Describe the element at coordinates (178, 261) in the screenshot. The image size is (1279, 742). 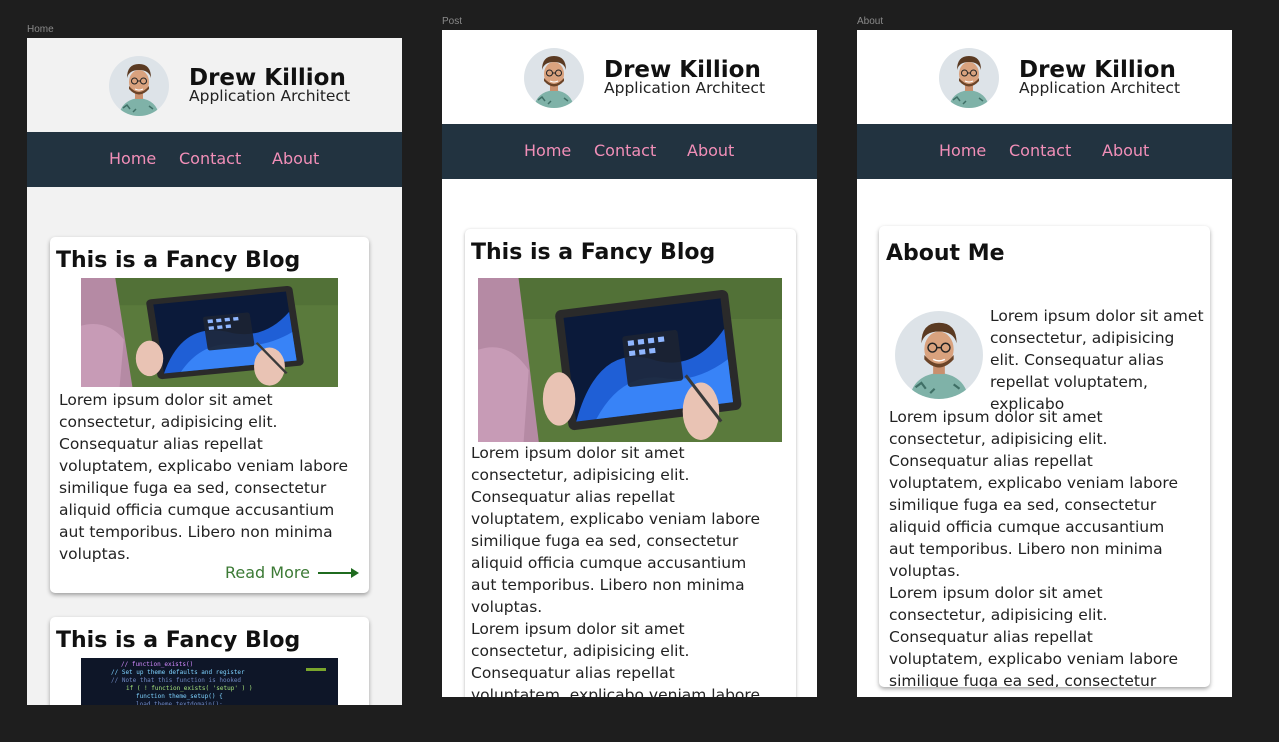
I see `blog-card-title: This is a Fancy Blog` at that location.